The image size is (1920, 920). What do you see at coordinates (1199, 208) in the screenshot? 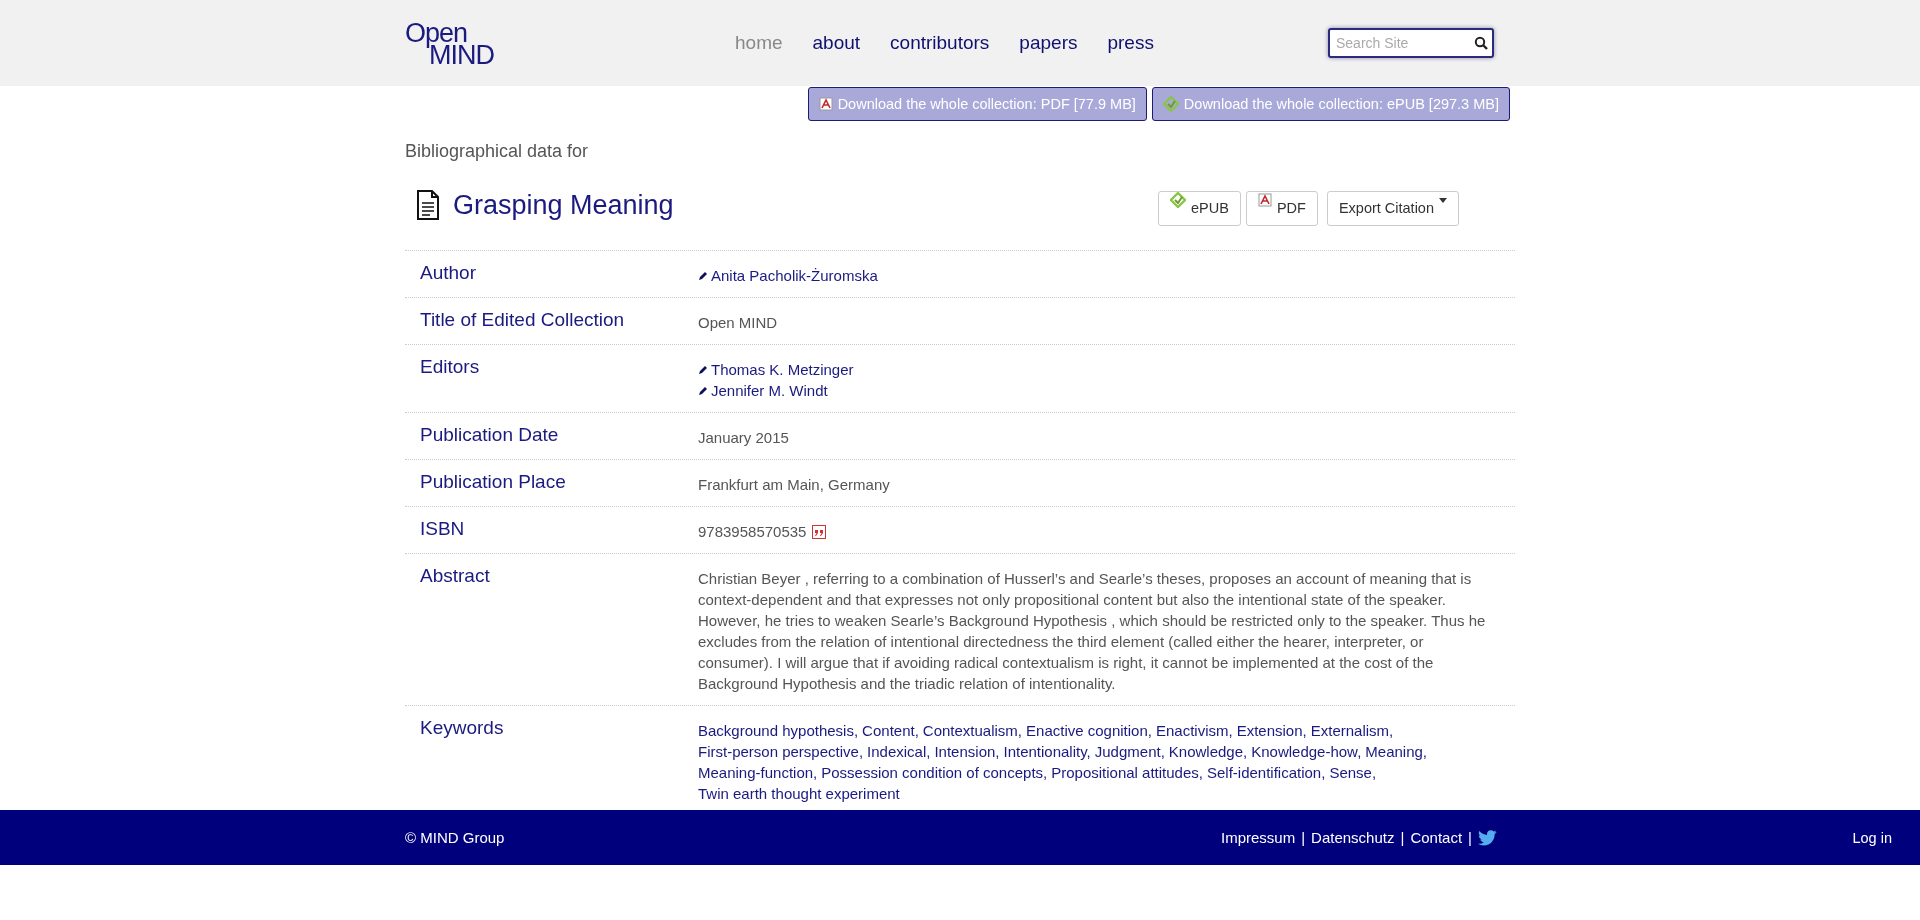
I see `epub-button: ePUB` at bounding box center [1199, 208].